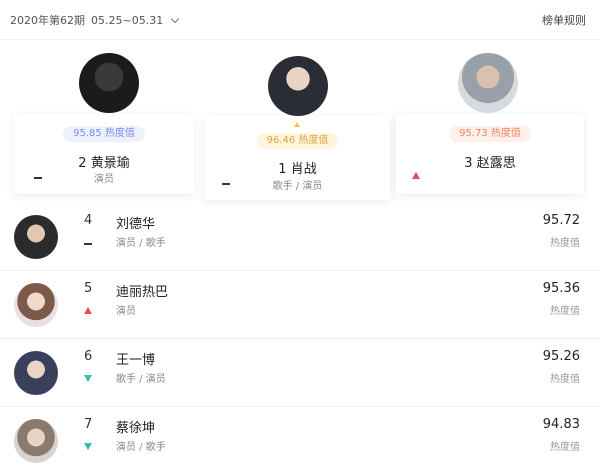  What do you see at coordinates (88, 220) in the screenshot?
I see `rank-number: 4` at bounding box center [88, 220].